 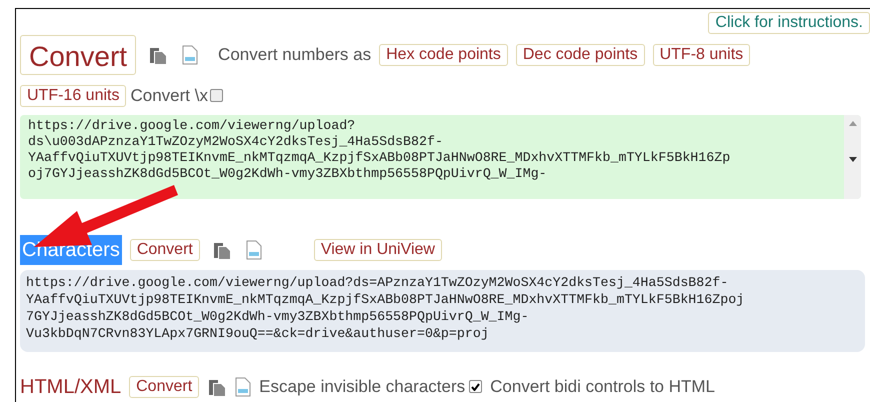 I want to click on escape-invisible-label: Escape invisible characters, so click(x=362, y=387).